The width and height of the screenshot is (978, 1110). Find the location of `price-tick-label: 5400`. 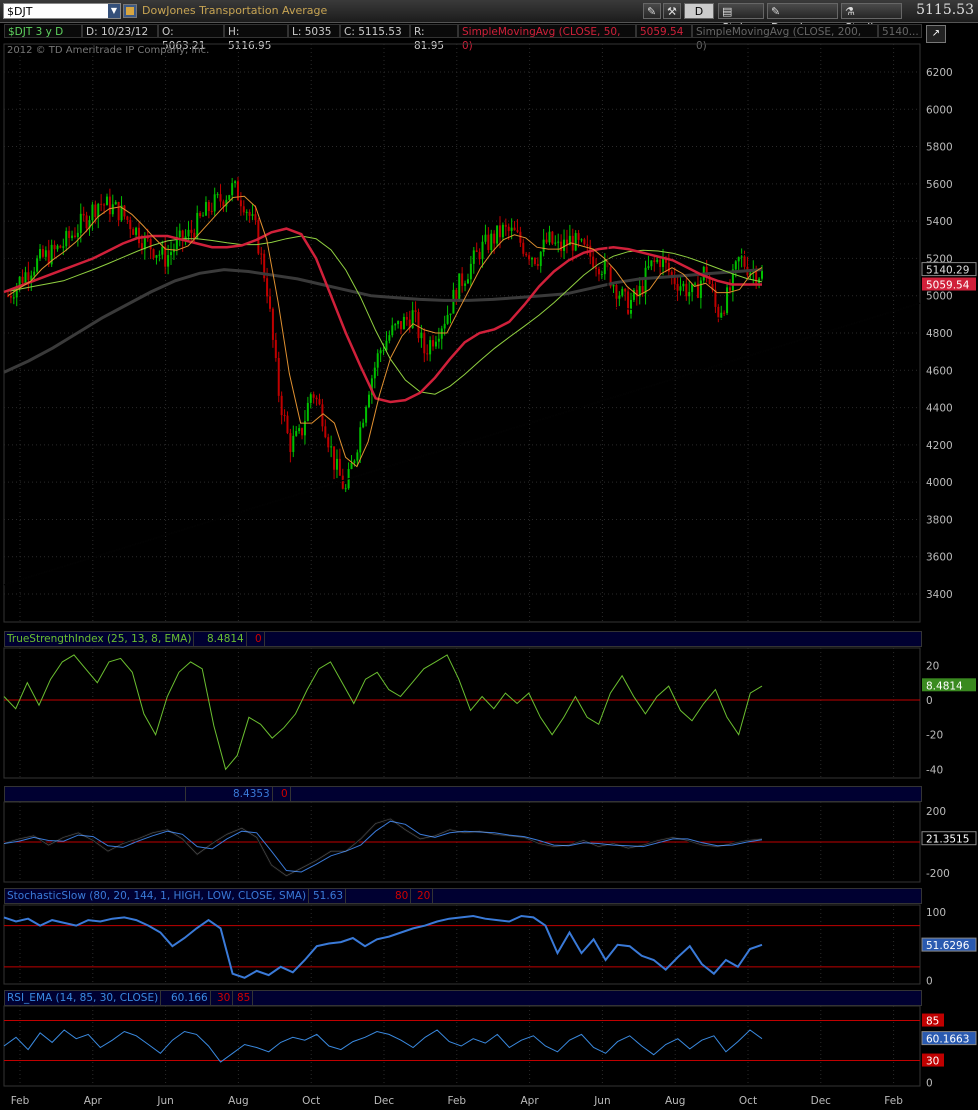

price-tick-label: 5400 is located at coordinates (939, 222).